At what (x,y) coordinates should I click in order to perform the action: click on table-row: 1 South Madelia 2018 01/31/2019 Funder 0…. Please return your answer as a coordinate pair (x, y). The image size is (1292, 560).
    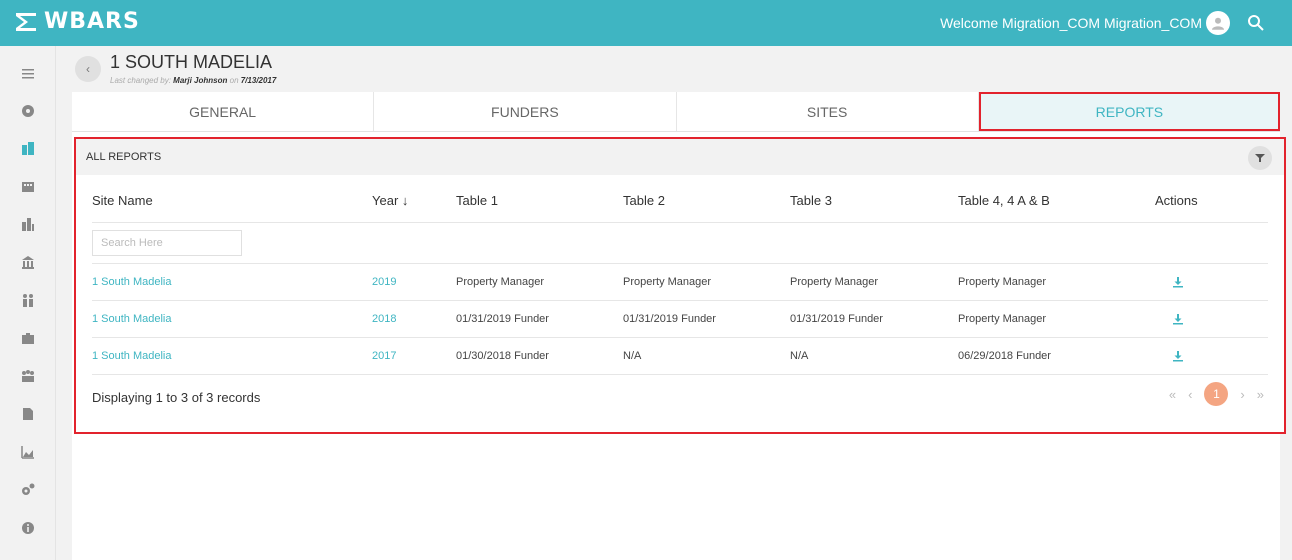
    Looking at the image, I should click on (680, 318).